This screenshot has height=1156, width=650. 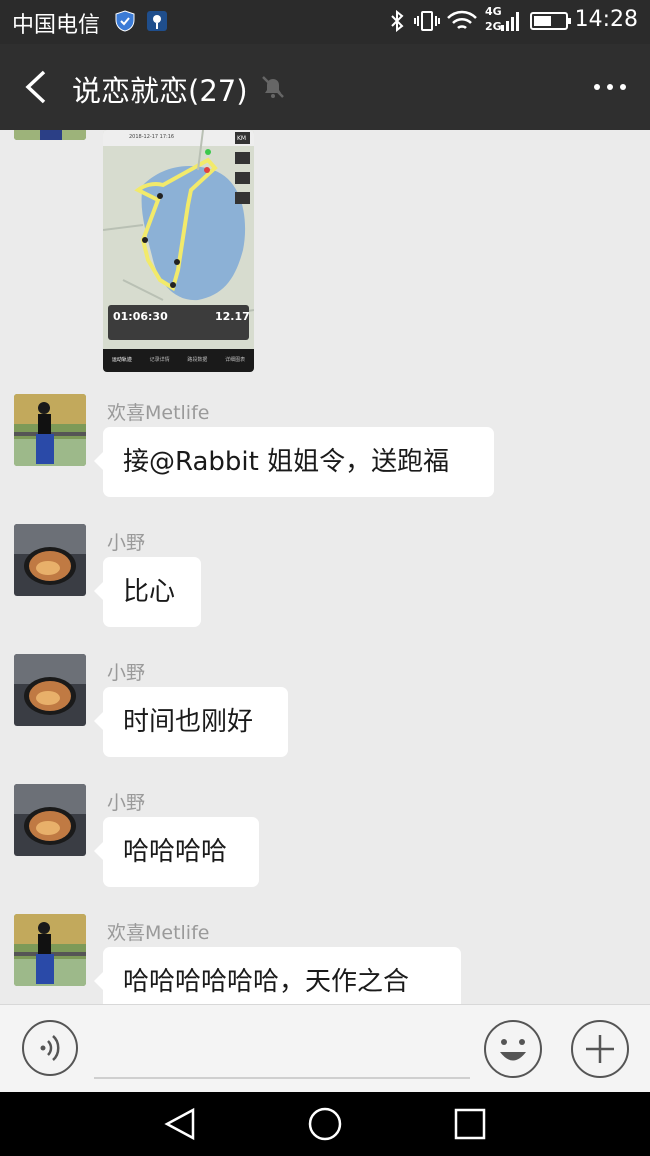 What do you see at coordinates (510, 21) in the screenshot?
I see `signal-icon` at bounding box center [510, 21].